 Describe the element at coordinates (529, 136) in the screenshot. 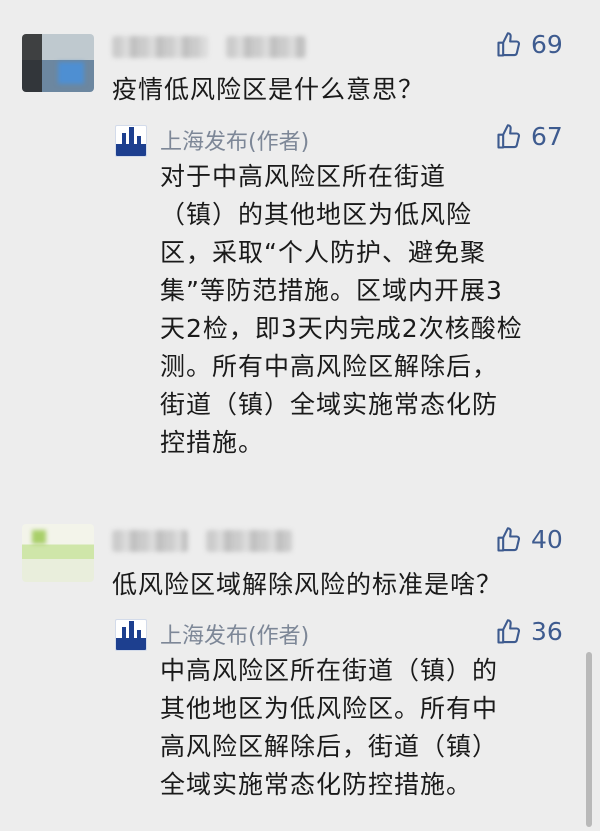

I see `reply-like-button: 67` at that location.